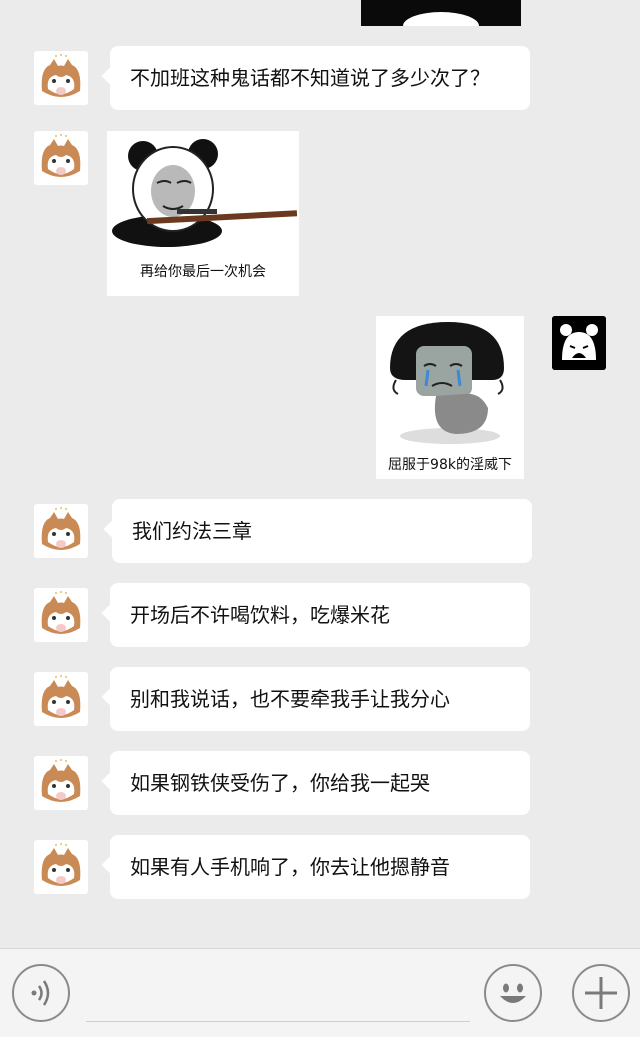  I want to click on message-bubble: 我们约法三章, so click(322, 531).